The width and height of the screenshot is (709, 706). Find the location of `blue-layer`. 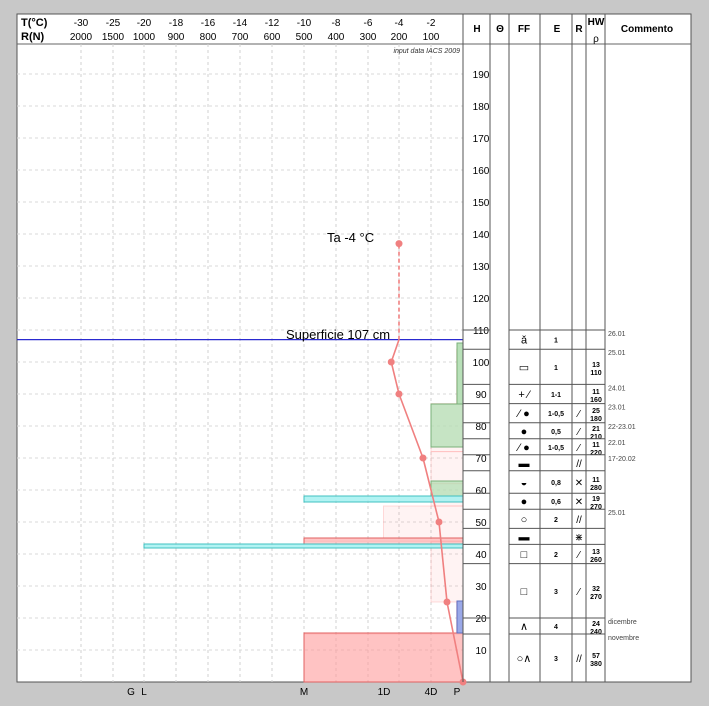

blue-layer is located at coordinates (460, 617).